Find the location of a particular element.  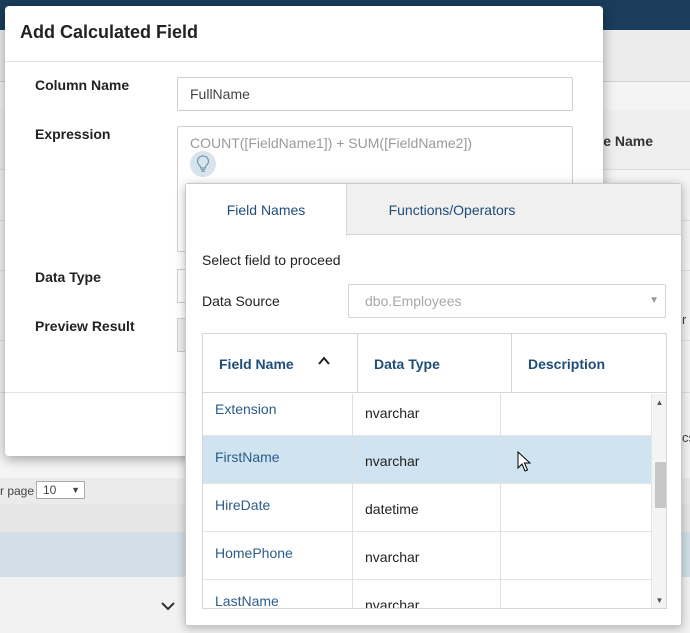

expression-label: Expression is located at coordinates (73, 134).